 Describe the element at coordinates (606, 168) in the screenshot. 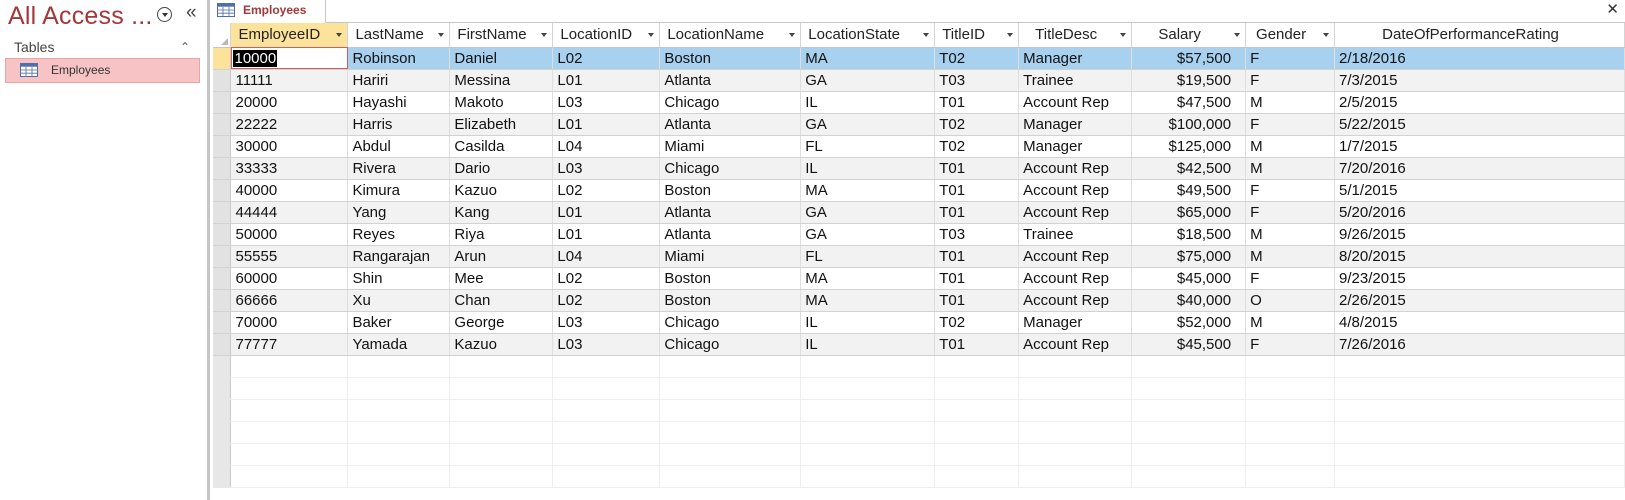

I see `cell-location-id: L03` at that location.